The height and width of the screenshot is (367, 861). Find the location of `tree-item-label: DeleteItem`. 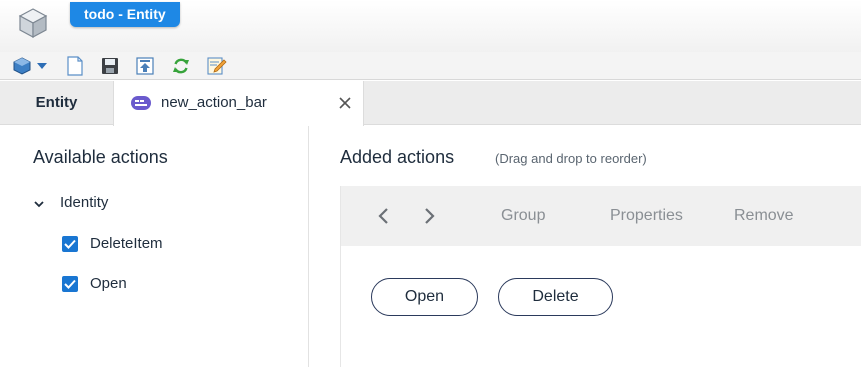

tree-item-label: DeleteItem is located at coordinates (126, 243).